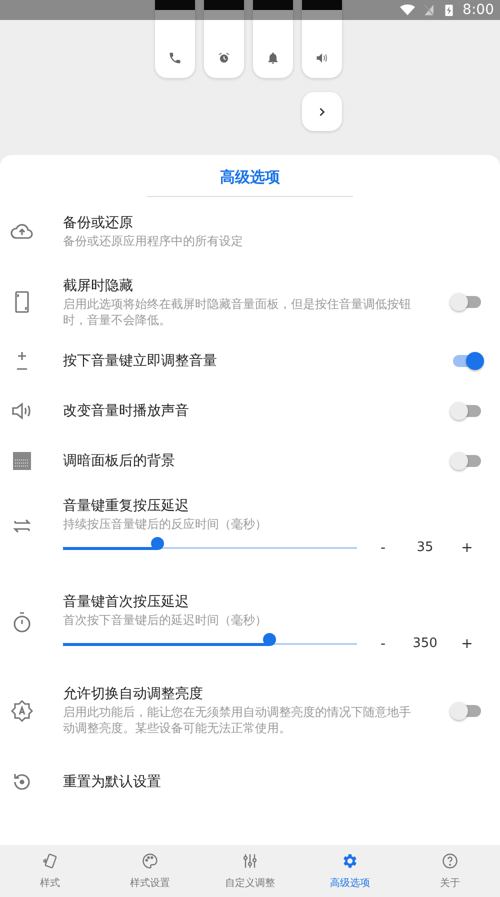 Image resolution: width=500 pixels, height=897 pixels. Describe the element at coordinates (407, 10) in the screenshot. I see `wifi-icon` at that location.